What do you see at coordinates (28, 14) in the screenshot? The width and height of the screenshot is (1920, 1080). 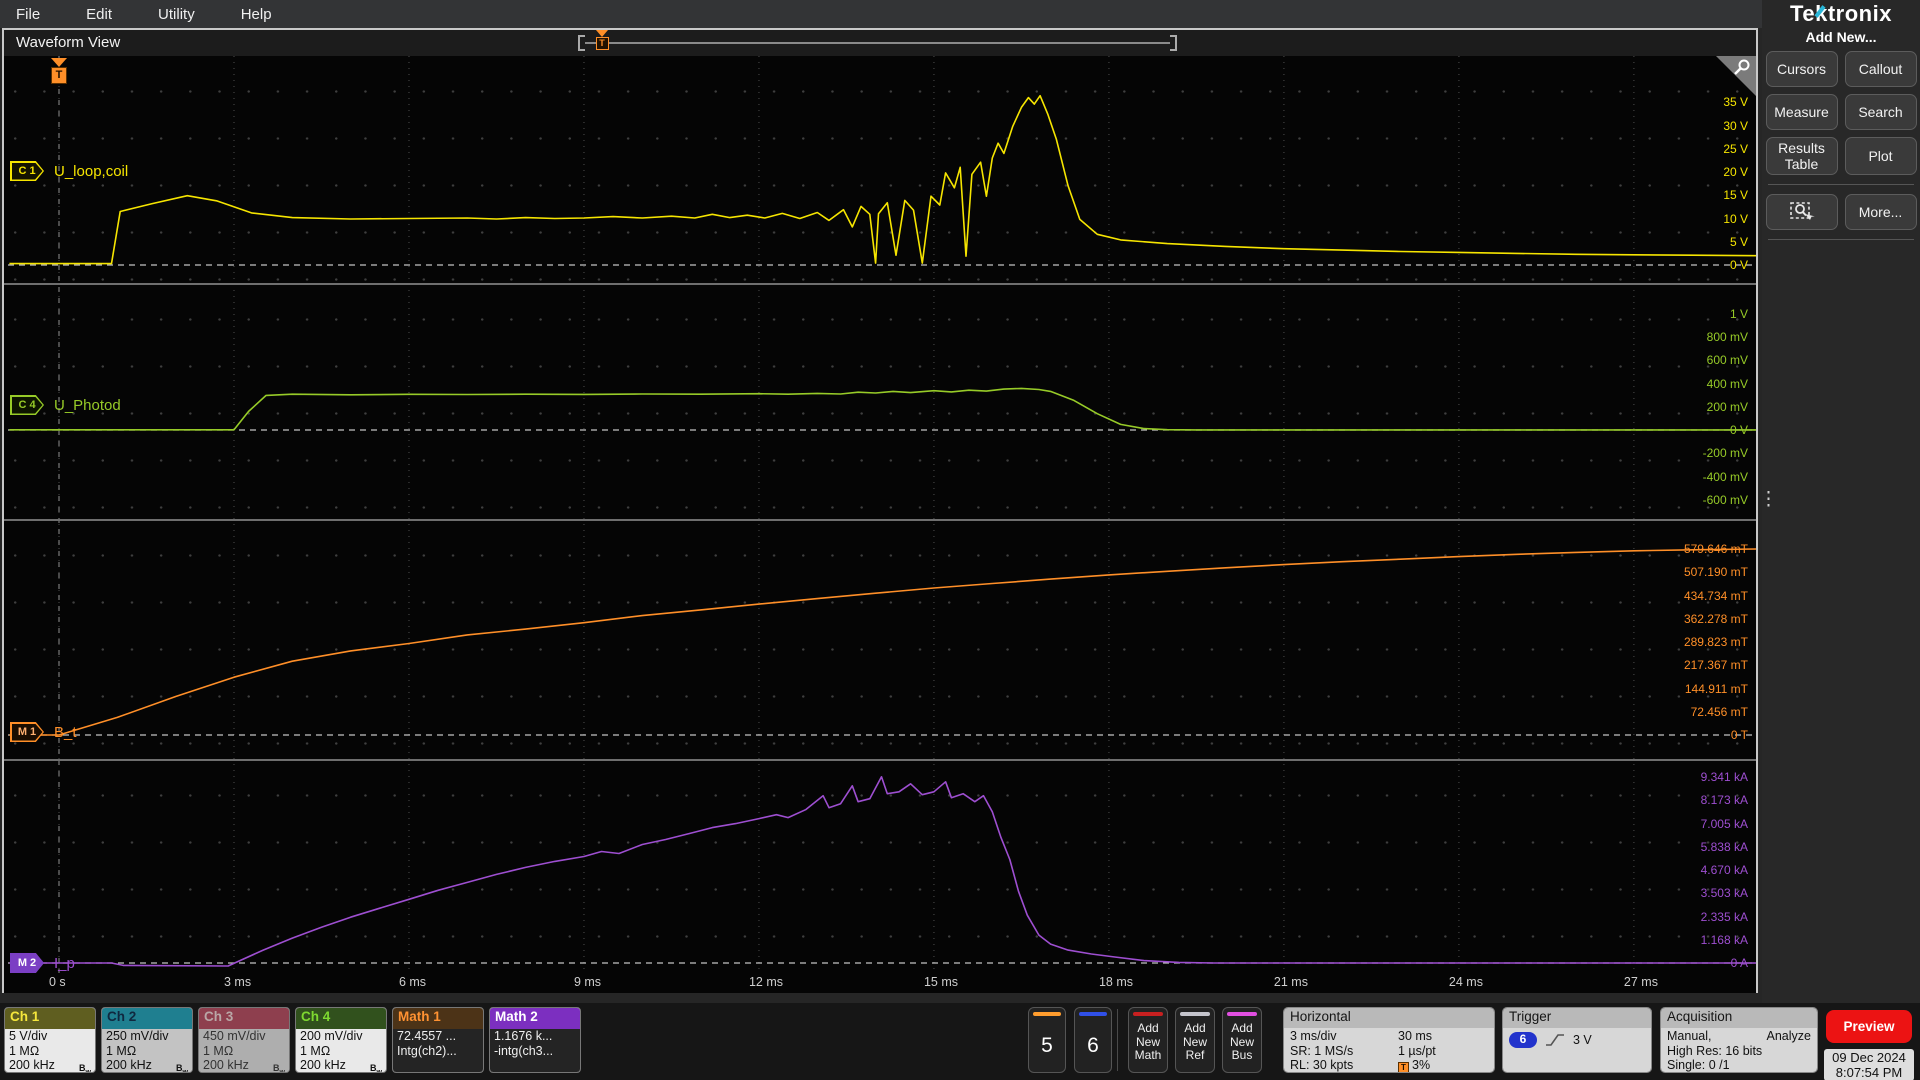 I see `menu-item-file: File` at bounding box center [28, 14].